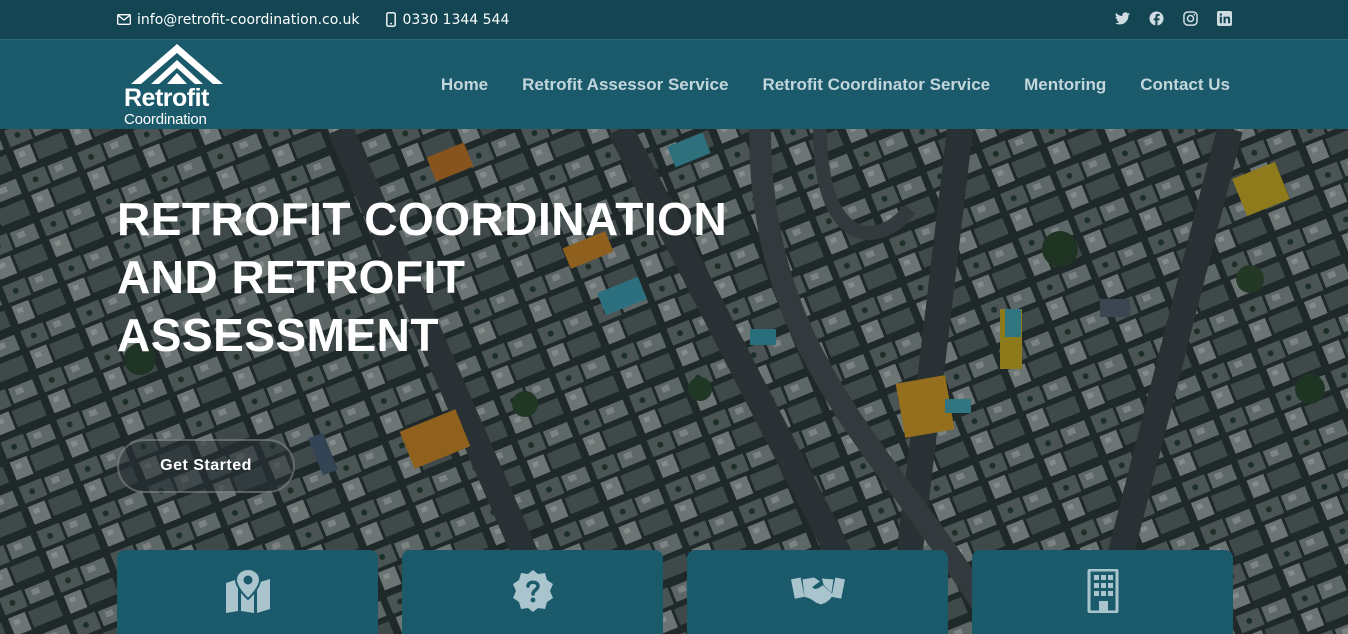  I want to click on map-icon, so click(247, 591).